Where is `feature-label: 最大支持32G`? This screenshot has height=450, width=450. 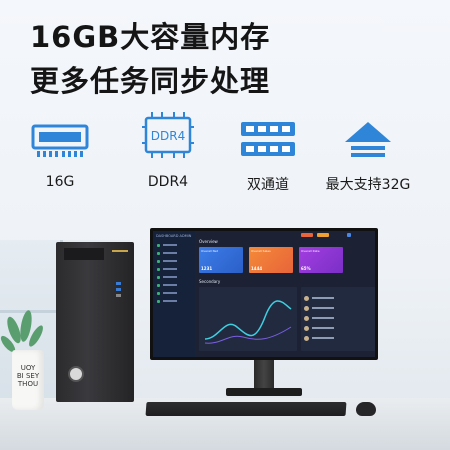 feature-label: 最大支持32G is located at coordinates (368, 185).